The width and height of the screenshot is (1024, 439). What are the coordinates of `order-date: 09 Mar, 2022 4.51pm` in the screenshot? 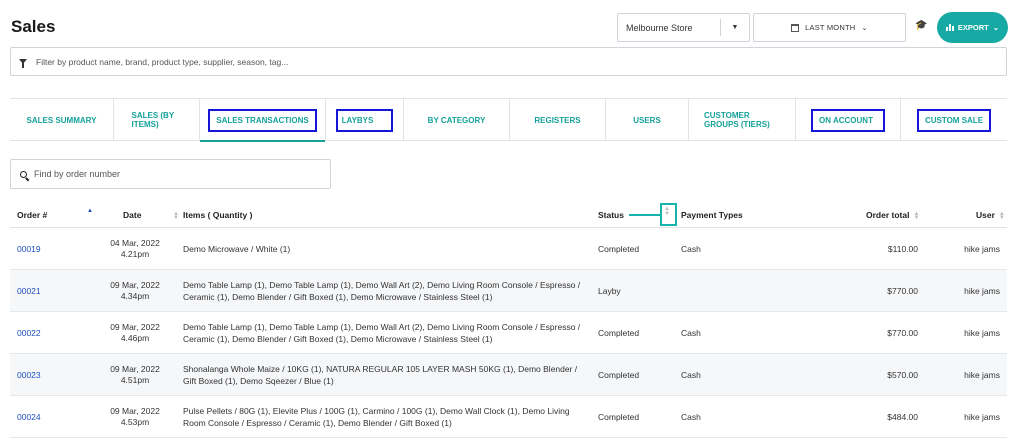 It's located at (135, 374).